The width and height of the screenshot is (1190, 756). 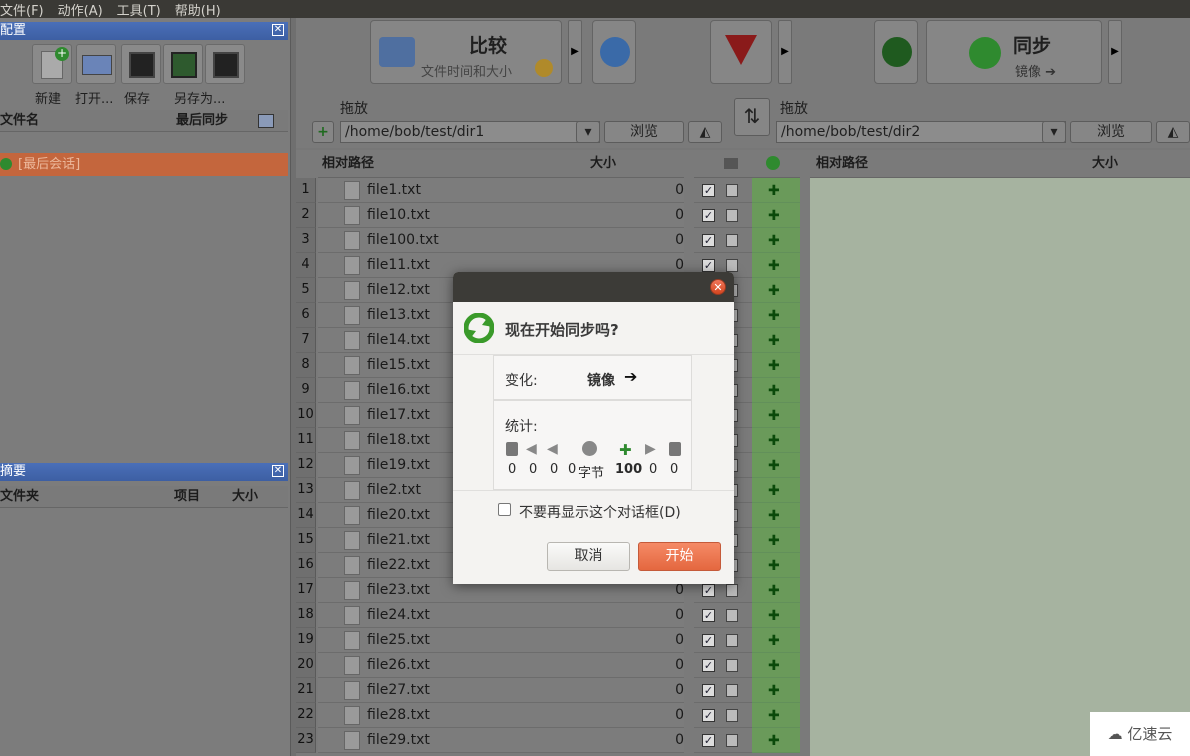 What do you see at coordinates (614, 52) in the screenshot?
I see `compare-settings-button` at bounding box center [614, 52].